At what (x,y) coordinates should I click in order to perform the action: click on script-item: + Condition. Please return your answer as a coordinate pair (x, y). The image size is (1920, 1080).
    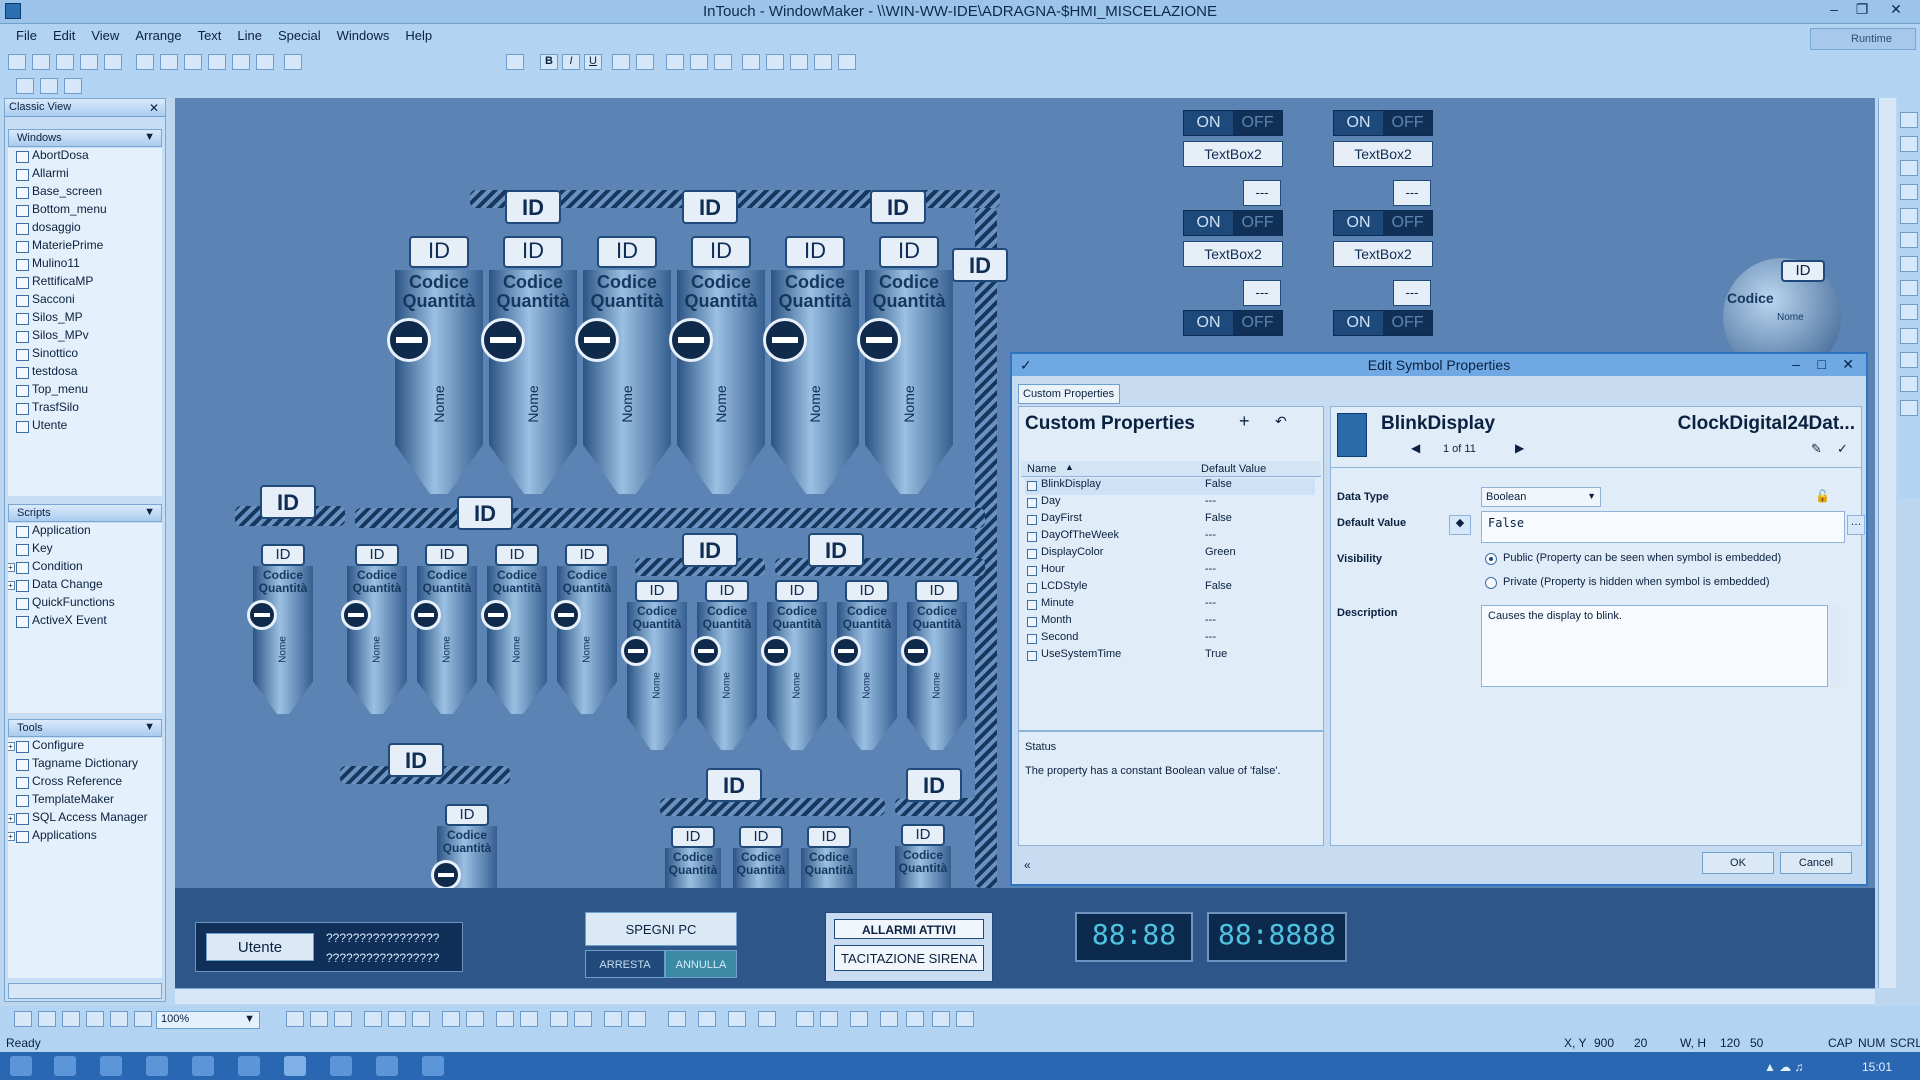
    Looking at the image, I should click on (85, 568).